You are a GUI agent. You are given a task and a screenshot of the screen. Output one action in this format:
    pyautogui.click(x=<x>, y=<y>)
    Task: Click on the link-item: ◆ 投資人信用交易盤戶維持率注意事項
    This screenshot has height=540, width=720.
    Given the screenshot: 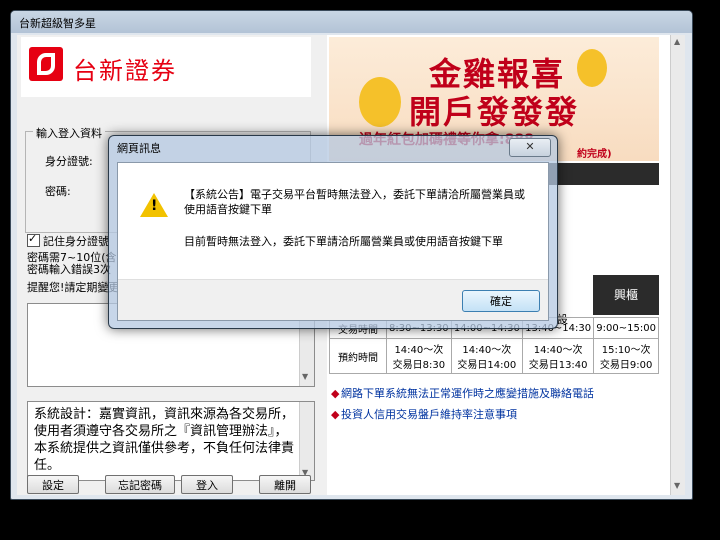 What is the action you would take?
    pyautogui.click(x=462, y=414)
    